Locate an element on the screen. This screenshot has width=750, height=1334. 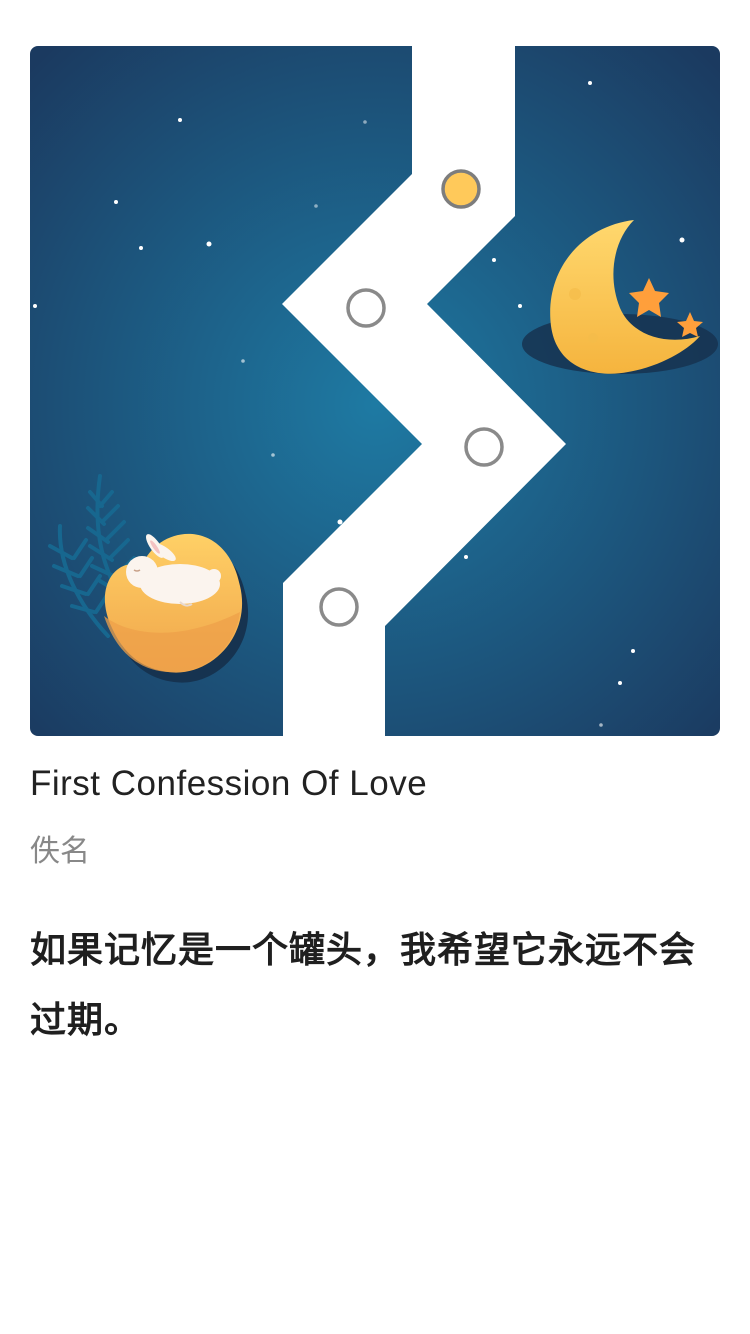
poem-title: First Confession Of Love is located at coordinates (229, 783).